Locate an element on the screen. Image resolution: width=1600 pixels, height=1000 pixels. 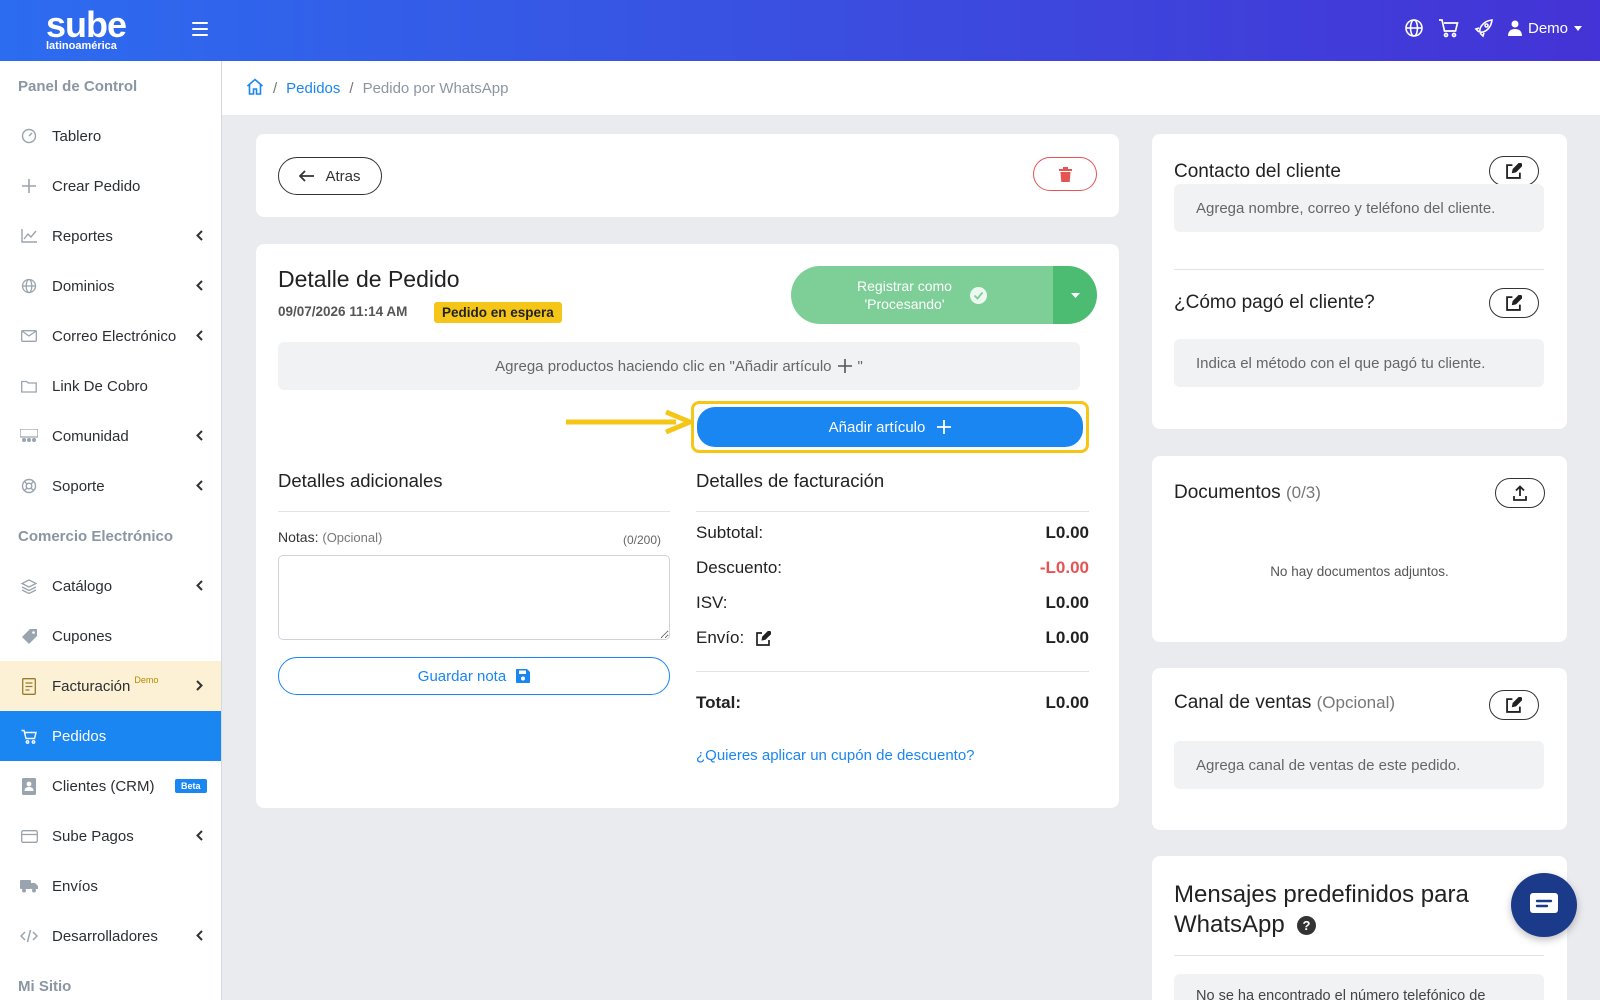
chat-icon is located at coordinates (1544, 903).